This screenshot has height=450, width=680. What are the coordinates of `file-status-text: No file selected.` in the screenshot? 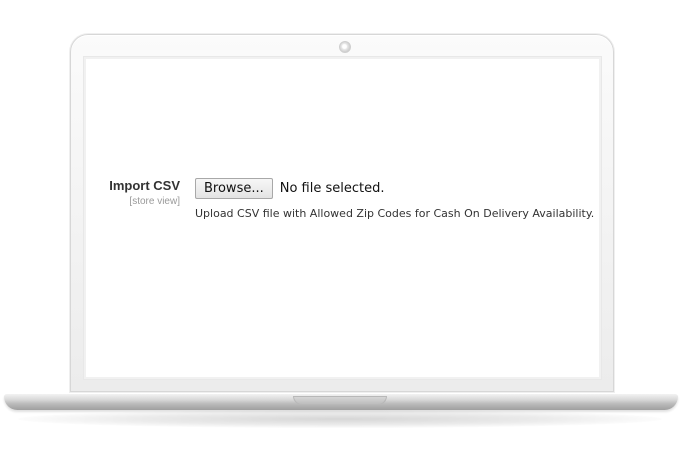 It's located at (332, 188).